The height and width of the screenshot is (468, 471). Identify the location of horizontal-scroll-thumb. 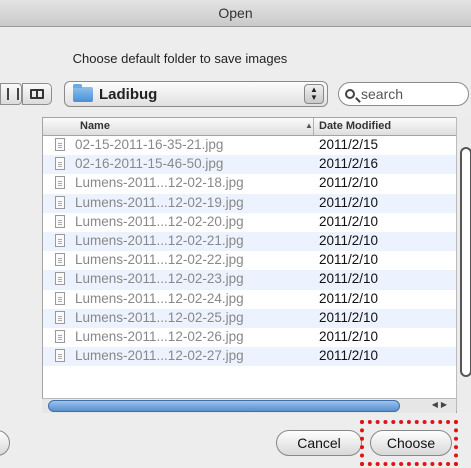
(224, 406).